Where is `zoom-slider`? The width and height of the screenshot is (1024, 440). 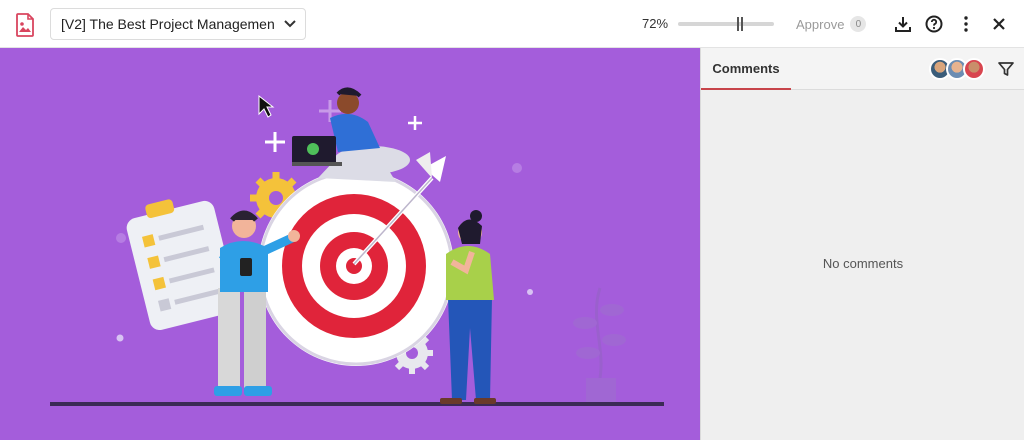 zoom-slider is located at coordinates (726, 24).